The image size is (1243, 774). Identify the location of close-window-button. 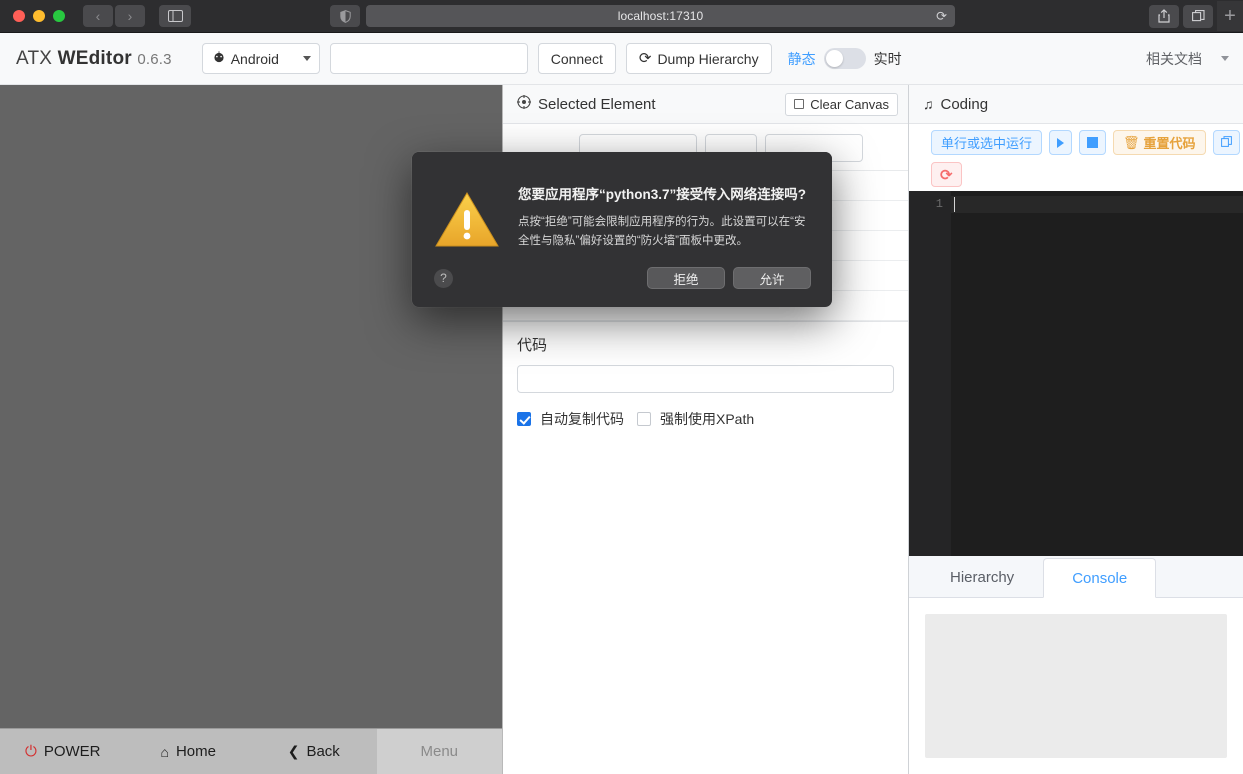
(19, 16).